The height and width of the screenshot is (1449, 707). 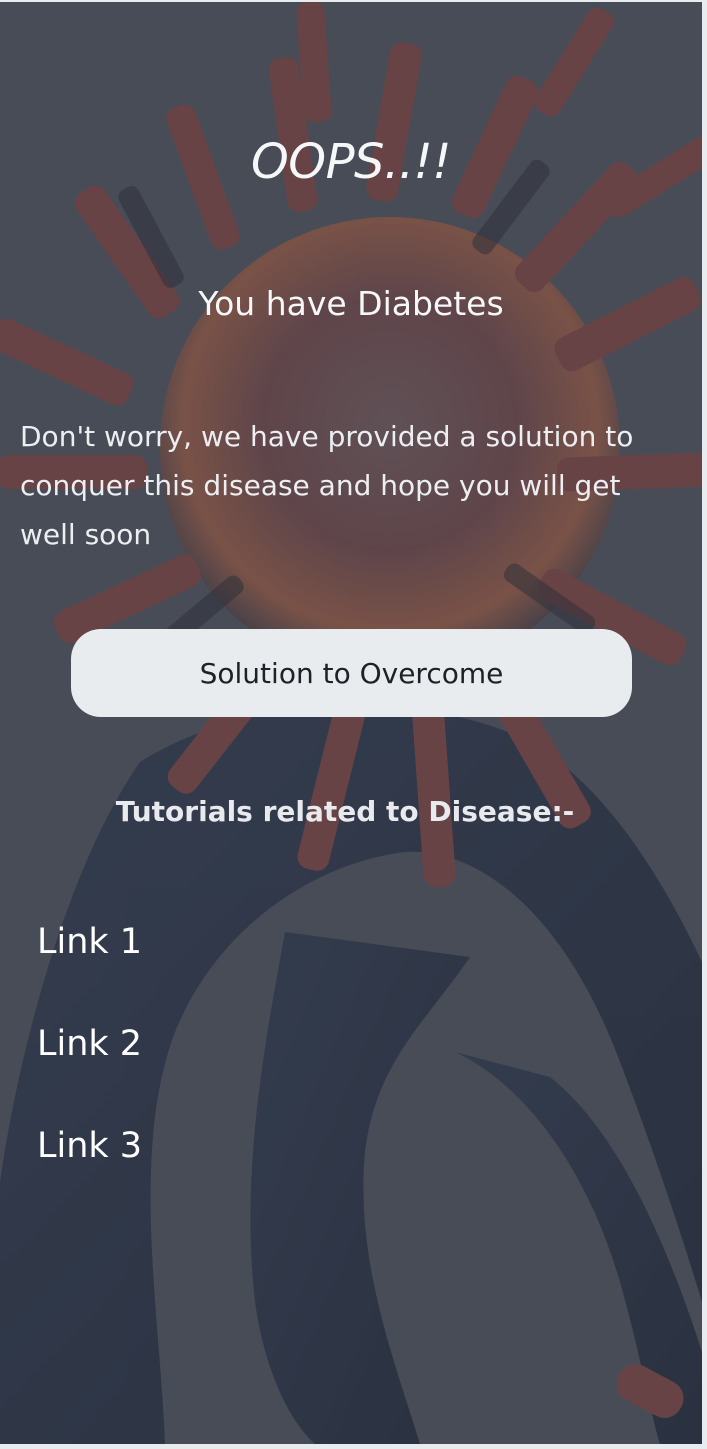 I want to click on tutorials-heading: Tutorials related to Disease:-, so click(x=345, y=811).